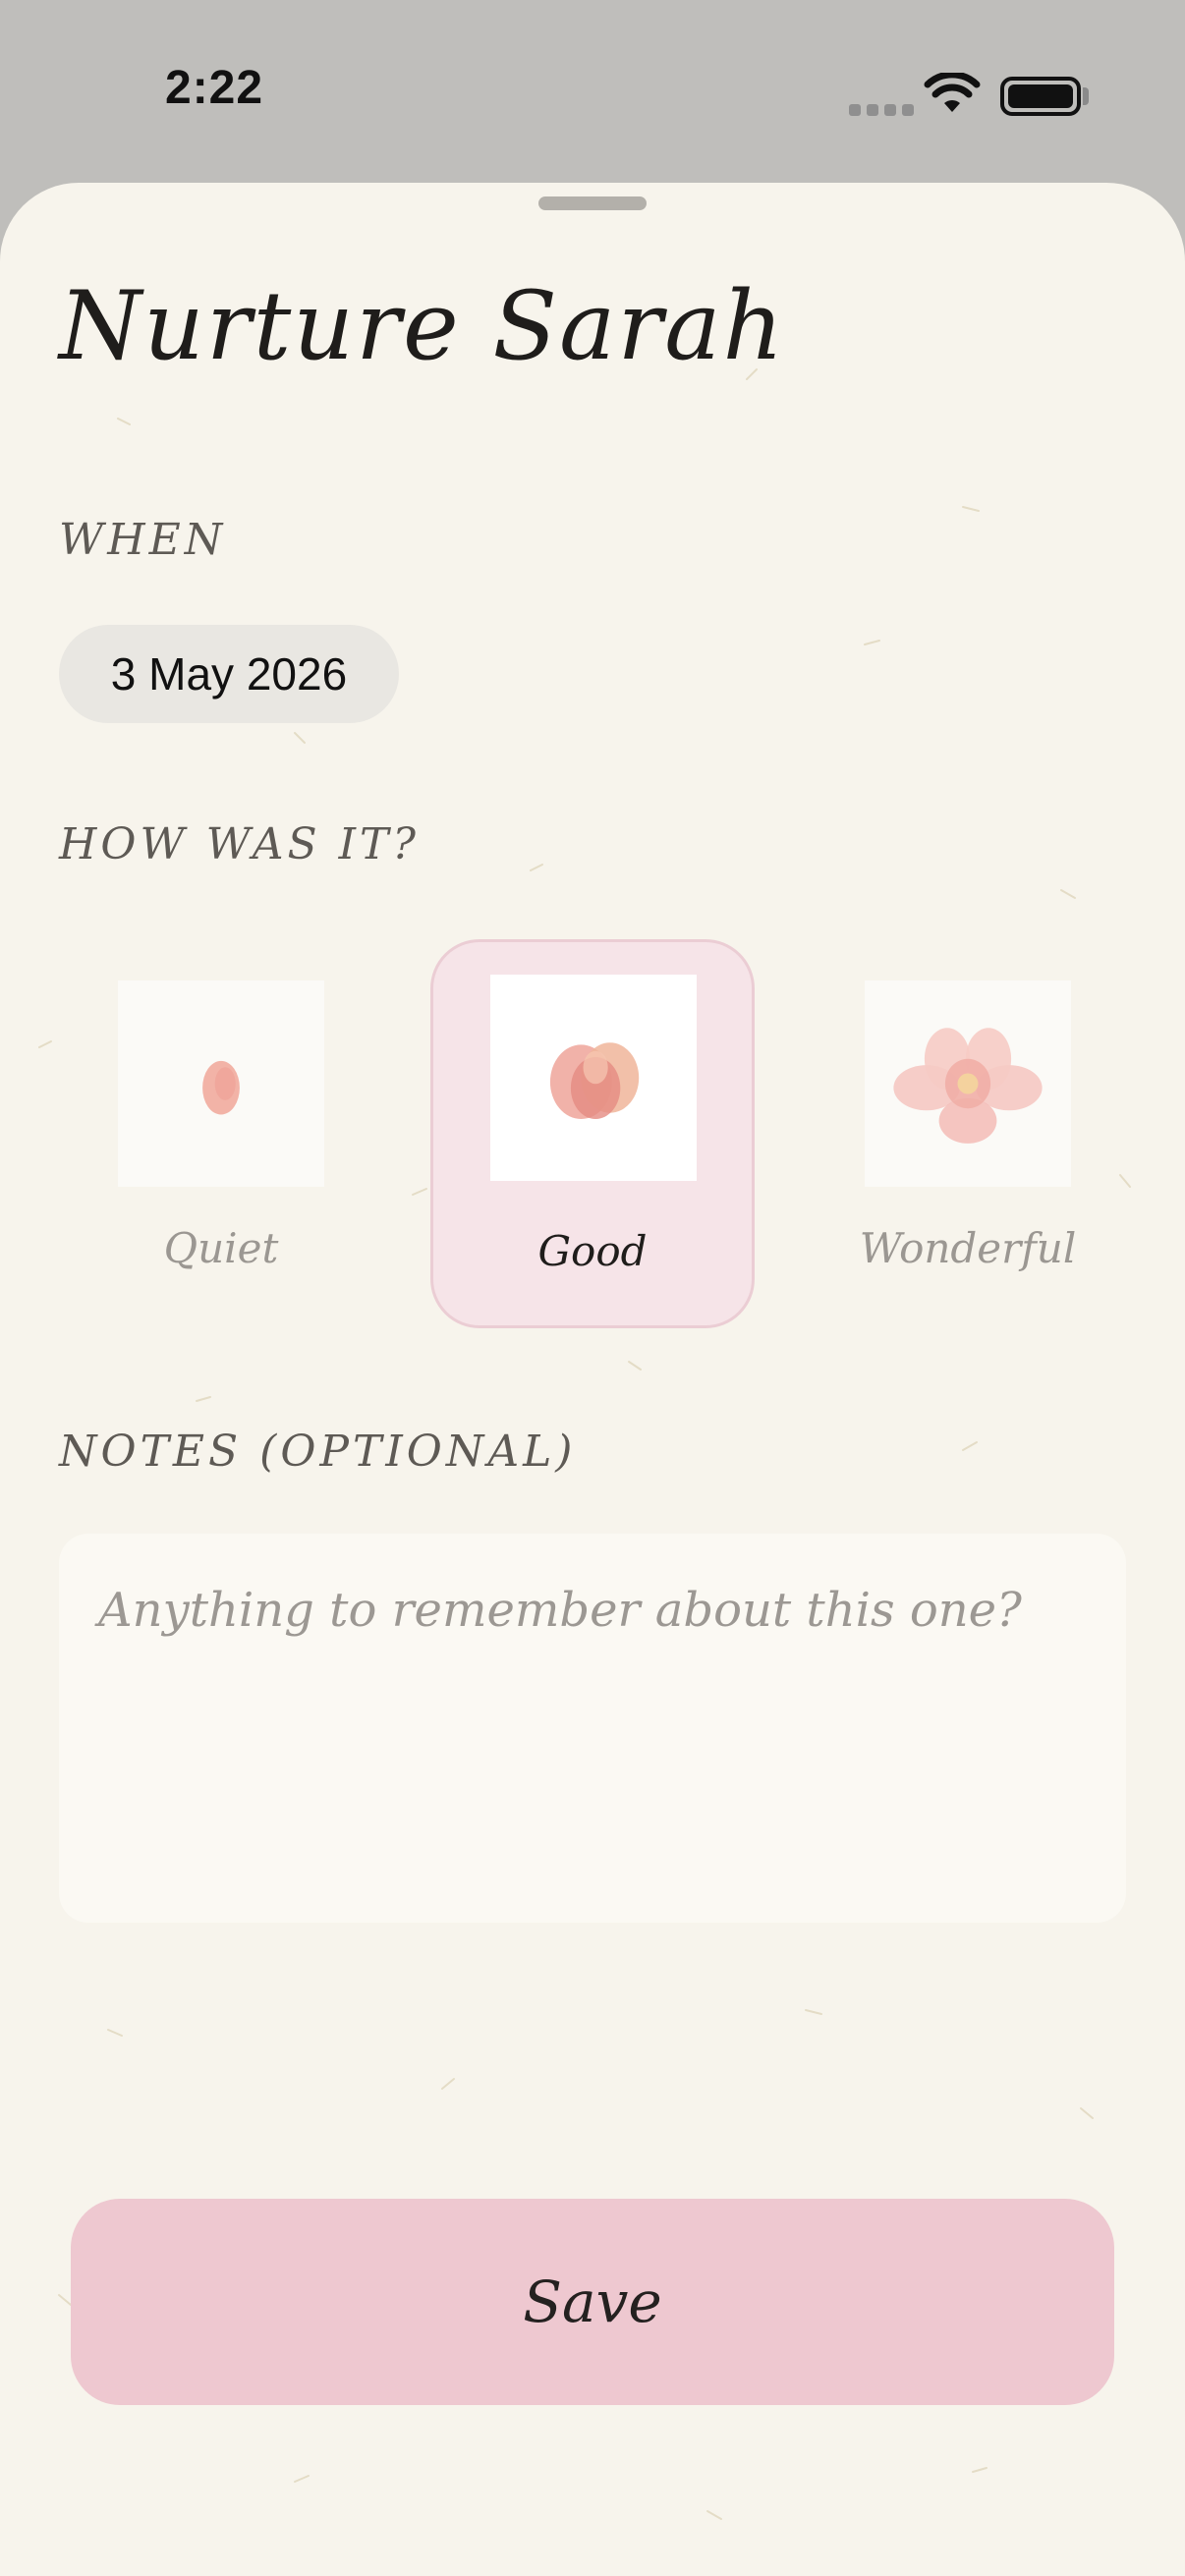 The width and height of the screenshot is (1185, 2576). Describe the element at coordinates (240, 844) in the screenshot. I see `rating-label: HOW WAS IT?` at that location.